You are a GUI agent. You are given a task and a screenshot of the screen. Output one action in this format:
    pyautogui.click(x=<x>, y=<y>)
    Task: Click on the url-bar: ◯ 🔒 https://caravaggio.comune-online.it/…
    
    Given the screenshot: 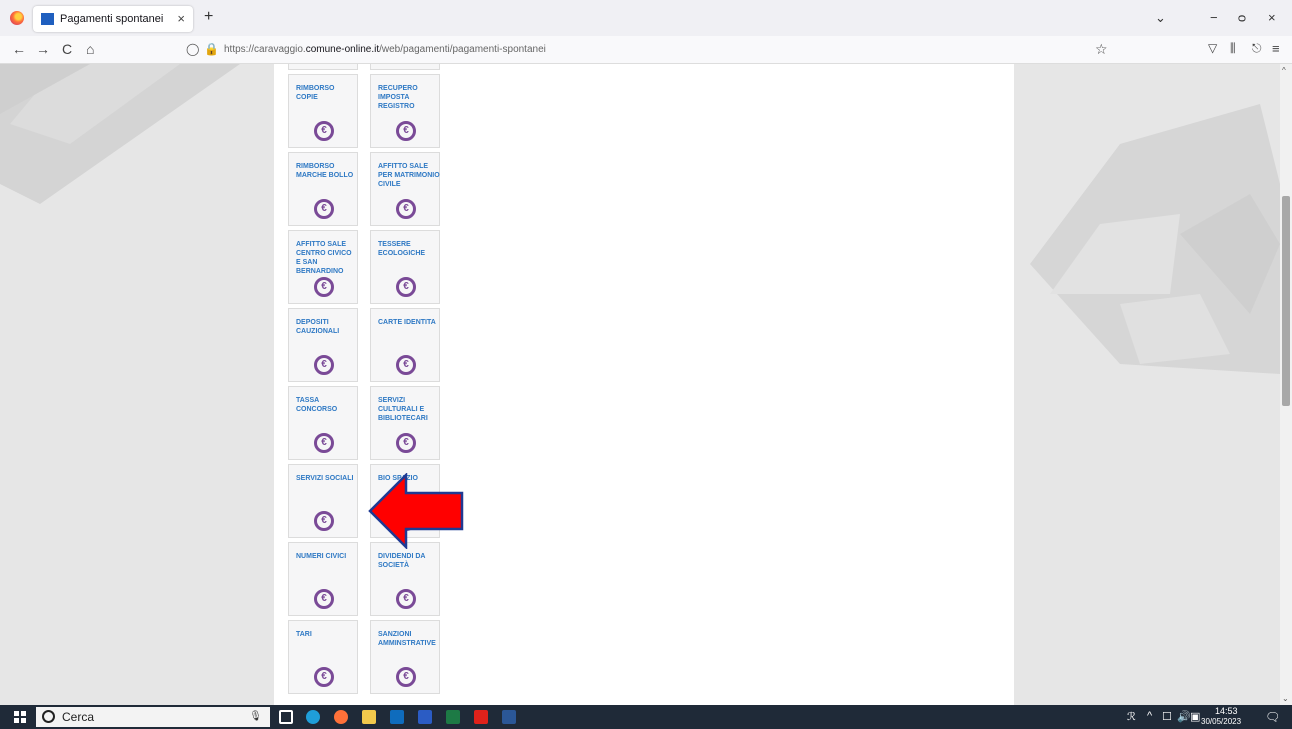 What is the action you would take?
    pyautogui.click(x=650, y=50)
    